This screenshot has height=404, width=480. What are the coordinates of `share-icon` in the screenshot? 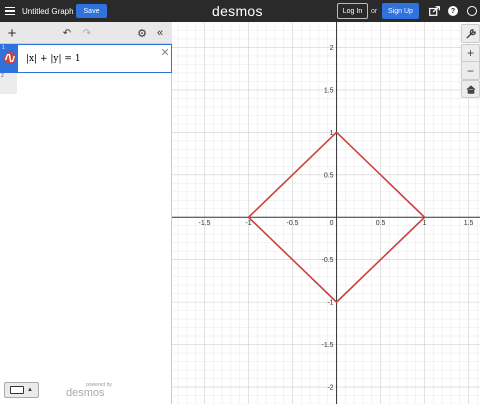 It's located at (434, 11).